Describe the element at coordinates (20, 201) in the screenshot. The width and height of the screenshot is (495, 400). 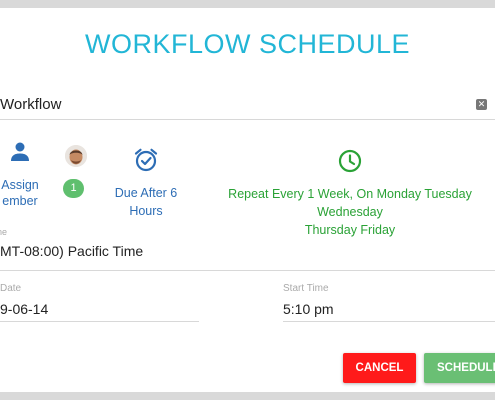
I see `assign-label-line2: ember` at that location.